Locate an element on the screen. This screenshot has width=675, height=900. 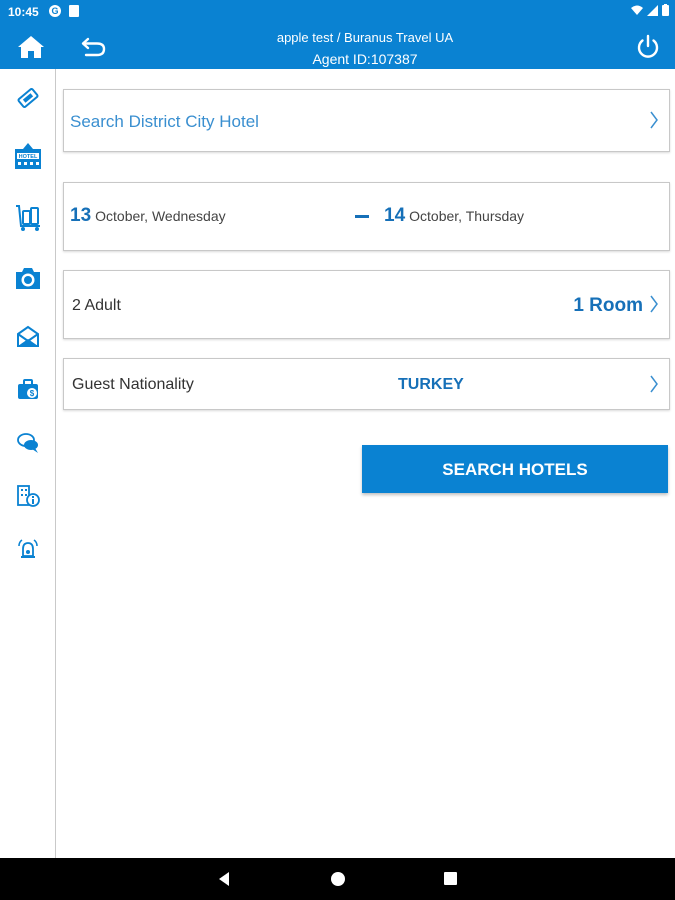
wifi-icon is located at coordinates (637, 10).